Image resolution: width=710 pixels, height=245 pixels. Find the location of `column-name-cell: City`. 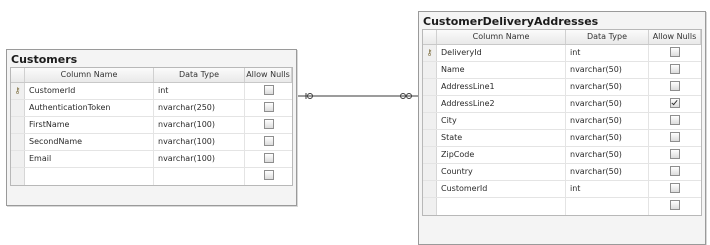

column-name-cell: City is located at coordinates (501, 121).